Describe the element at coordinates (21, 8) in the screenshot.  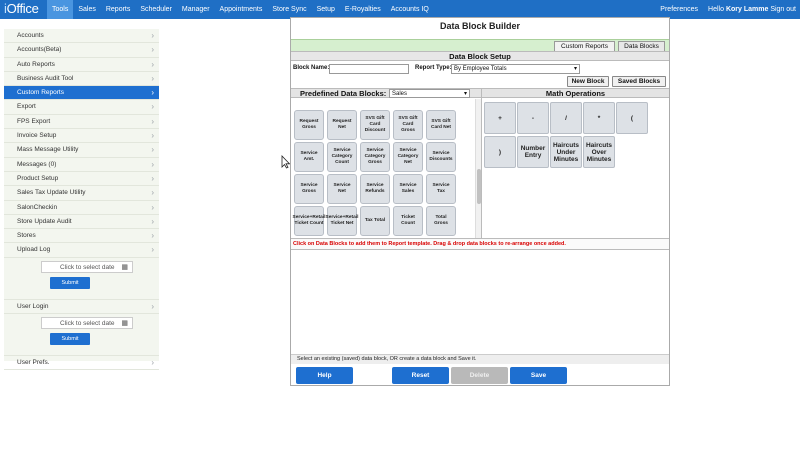
I see `app-logo: iOffice` at that location.